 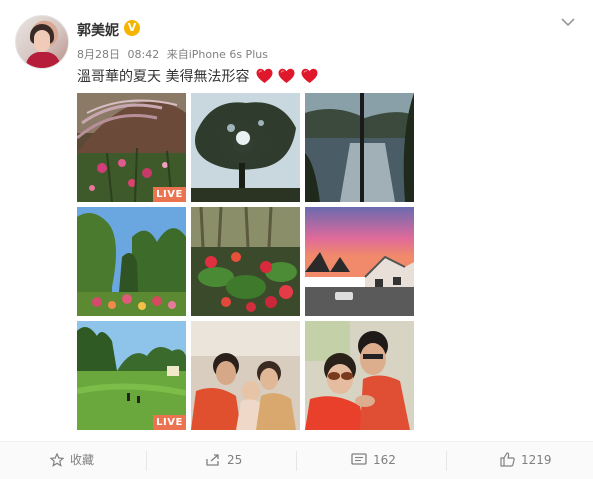 I want to click on post-body: 溫哥華的夏天 美得無法形容, so click(x=163, y=77).